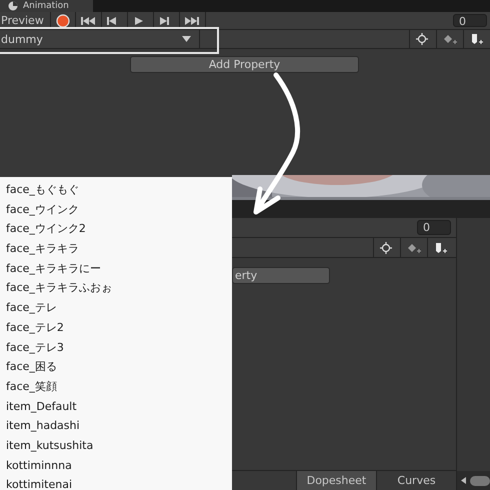 The height and width of the screenshot is (490, 490). I want to click on skip-to-end-icon, so click(192, 21).